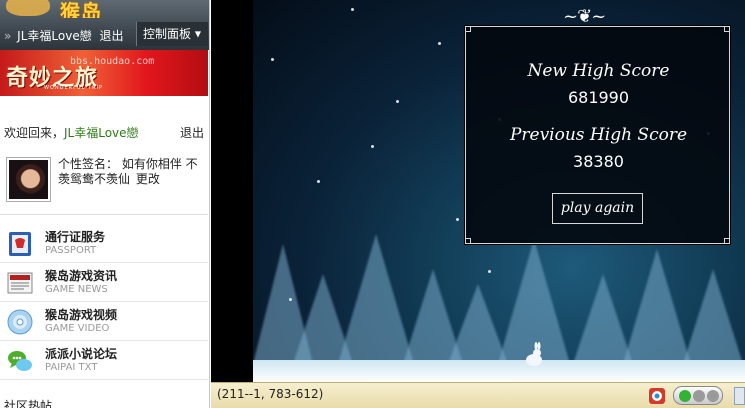 This screenshot has width=745, height=408. Describe the element at coordinates (34, 133) in the screenshot. I see `welcome-prefix: 欢迎回来，` at that location.